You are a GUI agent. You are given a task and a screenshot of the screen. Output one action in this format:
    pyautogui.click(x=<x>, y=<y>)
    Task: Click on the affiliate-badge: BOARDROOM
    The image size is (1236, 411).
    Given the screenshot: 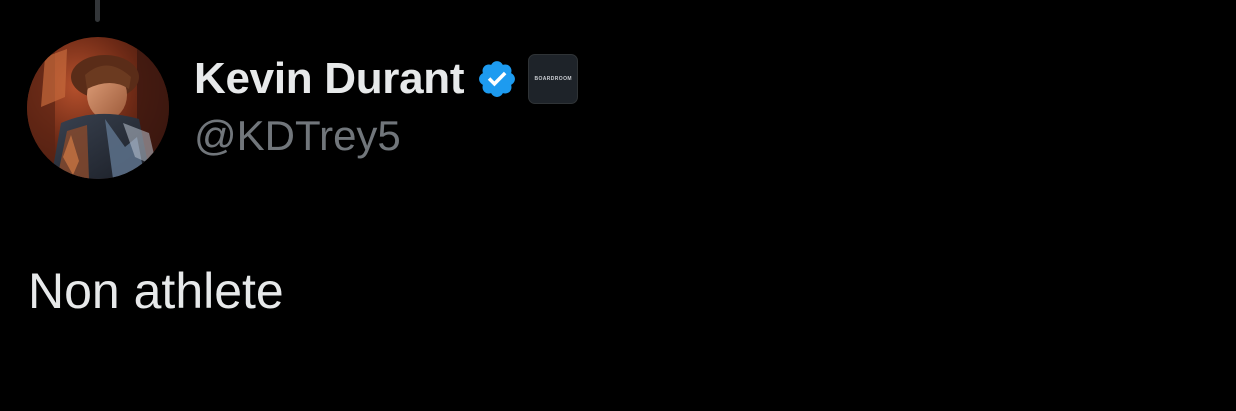 What is the action you would take?
    pyautogui.click(x=553, y=79)
    